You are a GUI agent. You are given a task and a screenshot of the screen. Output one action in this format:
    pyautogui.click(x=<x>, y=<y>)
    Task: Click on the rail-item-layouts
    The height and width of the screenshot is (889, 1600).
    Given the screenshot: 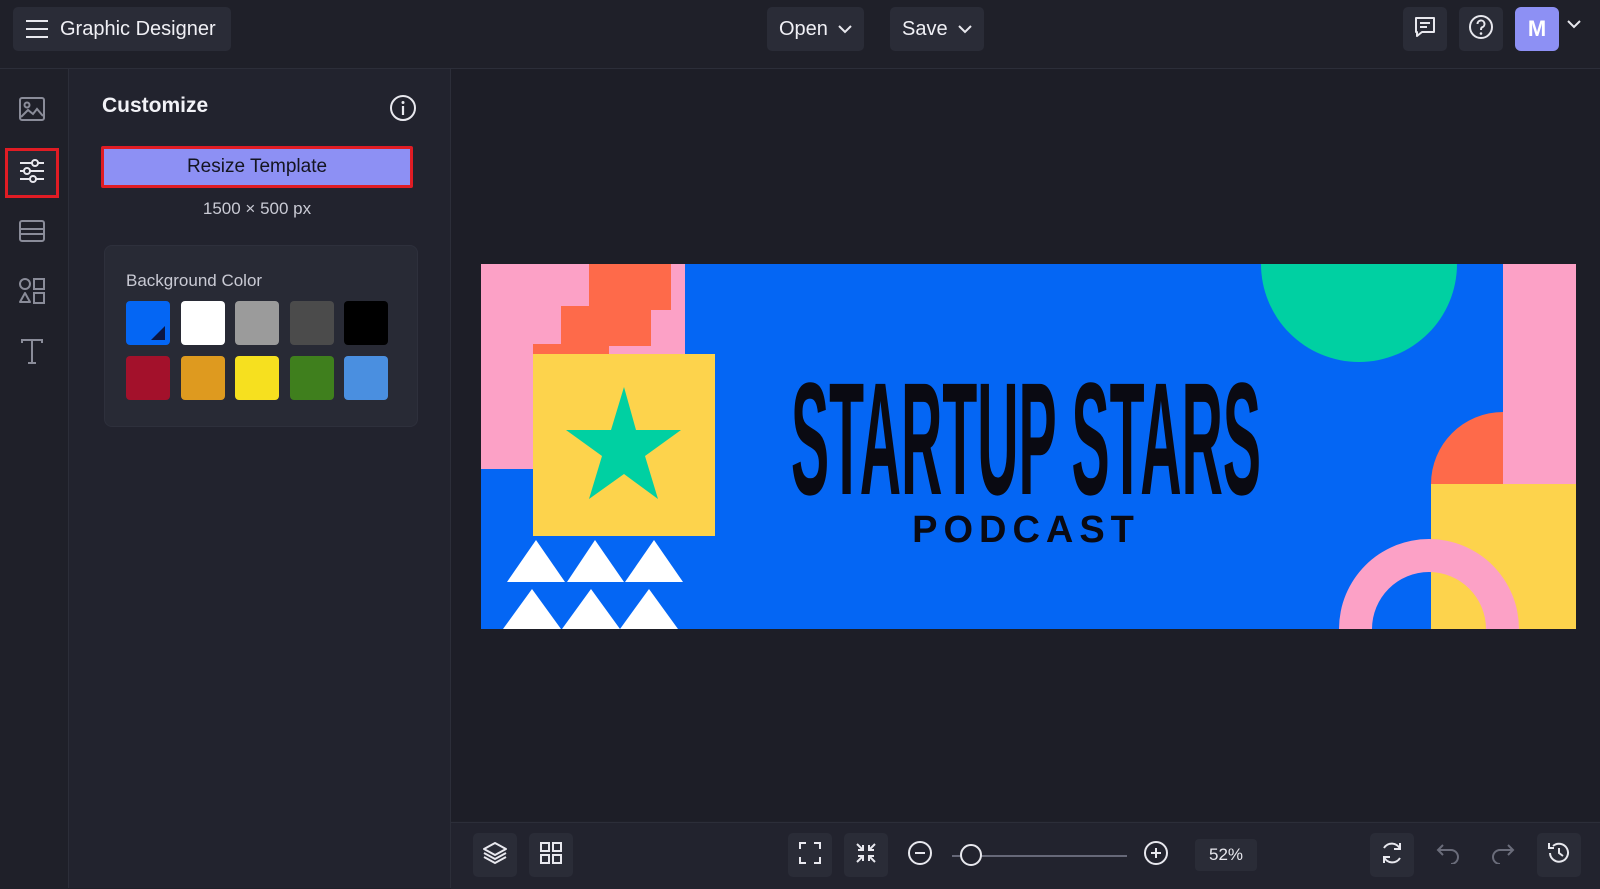 What is the action you would take?
    pyautogui.click(x=32, y=233)
    